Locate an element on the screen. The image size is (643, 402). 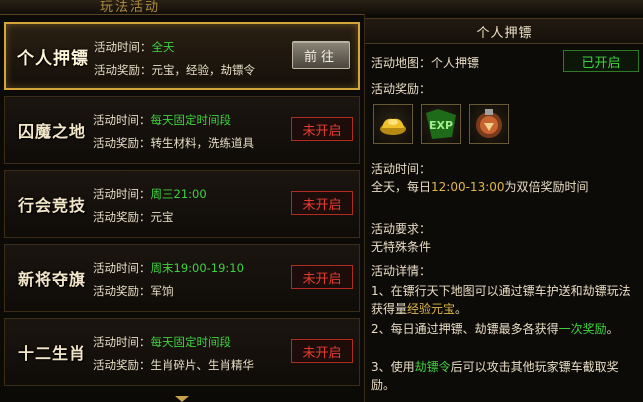
activity-reward-value: 军饷 is located at coordinates (162, 291).